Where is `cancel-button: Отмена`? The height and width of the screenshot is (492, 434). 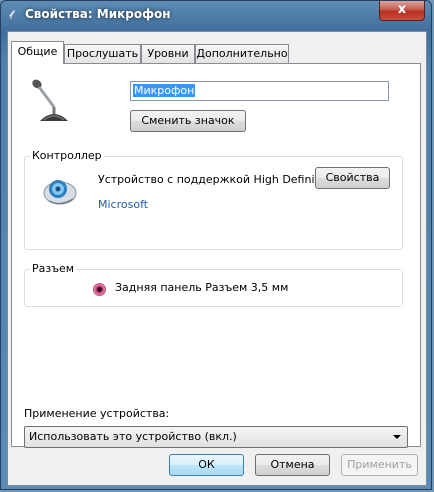 cancel-button: Отмена is located at coordinates (292, 465).